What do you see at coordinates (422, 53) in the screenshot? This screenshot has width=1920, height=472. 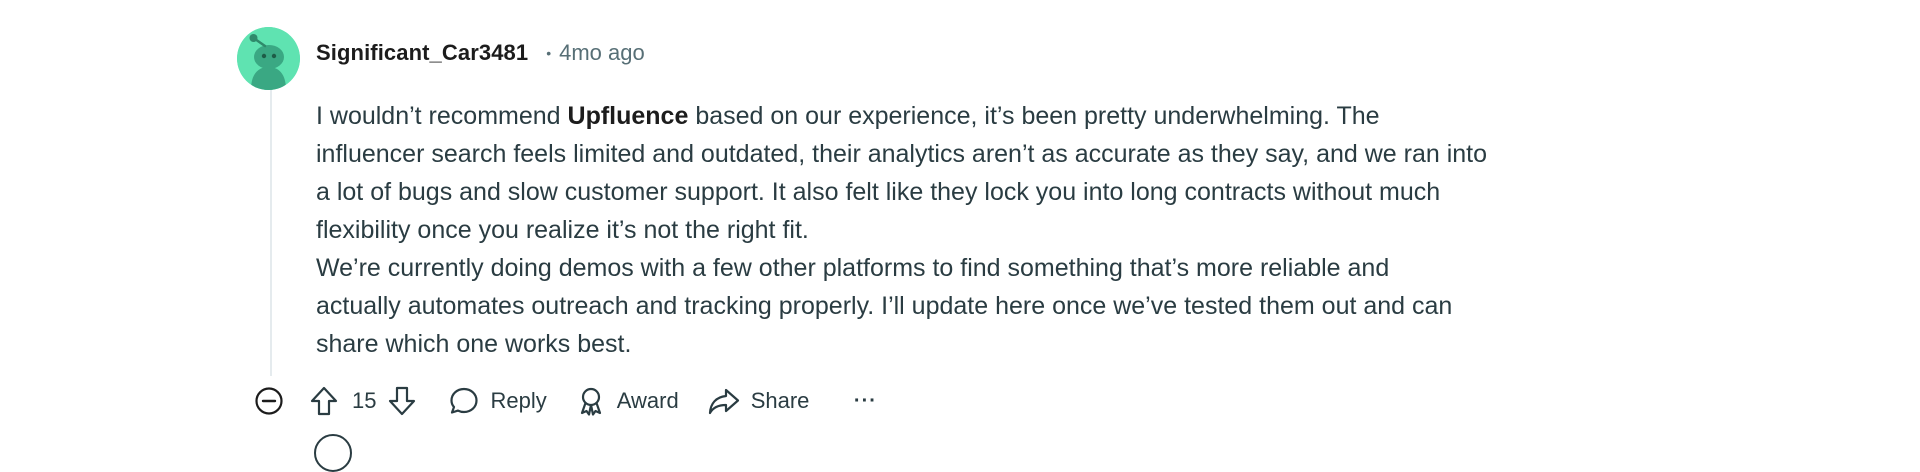 I see `username-link: Significant_Car3481` at bounding box center [422, 53].